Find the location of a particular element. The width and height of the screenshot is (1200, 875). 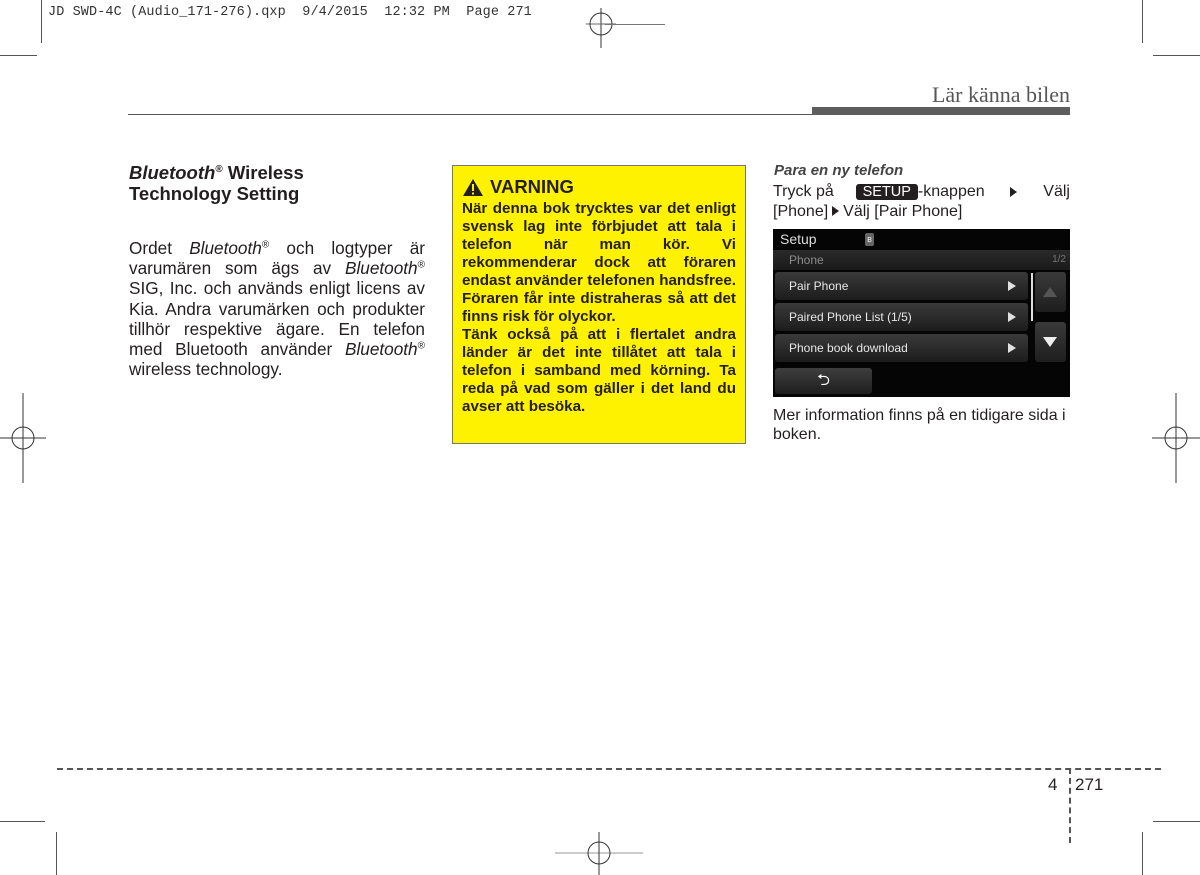

menu-item-label: Paired Phone List (1/5) is located at coordinates (850, 317).